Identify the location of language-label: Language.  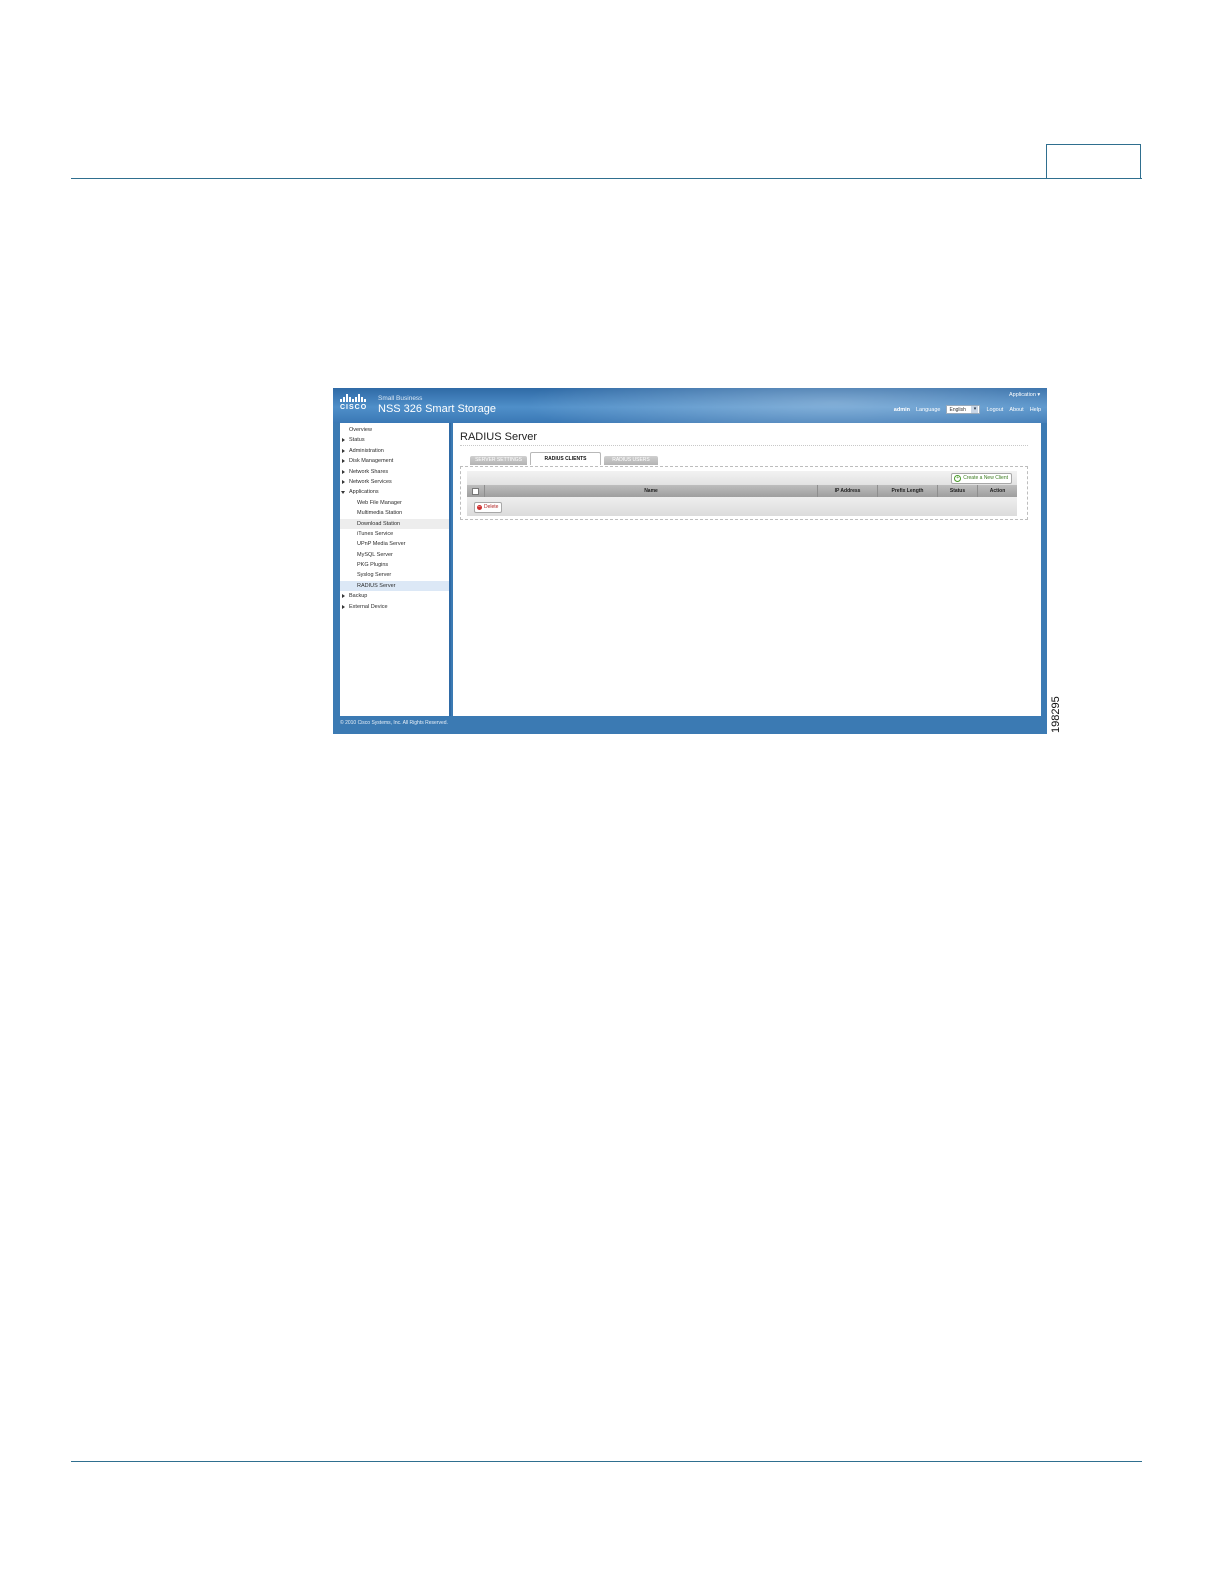
(928, 409).